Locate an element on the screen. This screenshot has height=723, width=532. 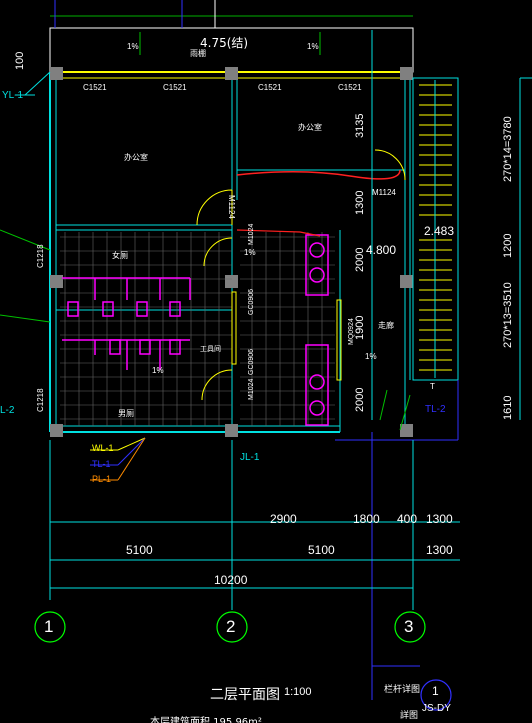
dim-total: 10200 is located at coordinates (231, 580).